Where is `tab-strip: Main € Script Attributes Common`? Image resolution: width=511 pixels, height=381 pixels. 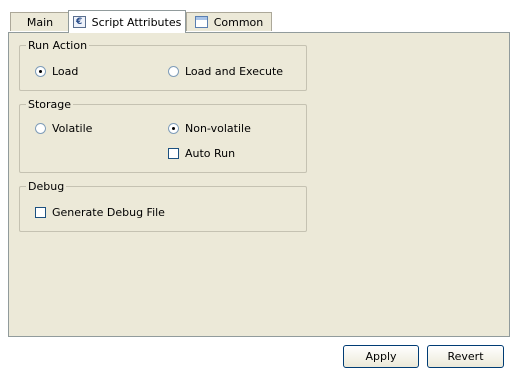 tab-strip: Main € Script Attributes Common is located at coordinates (260, 21).